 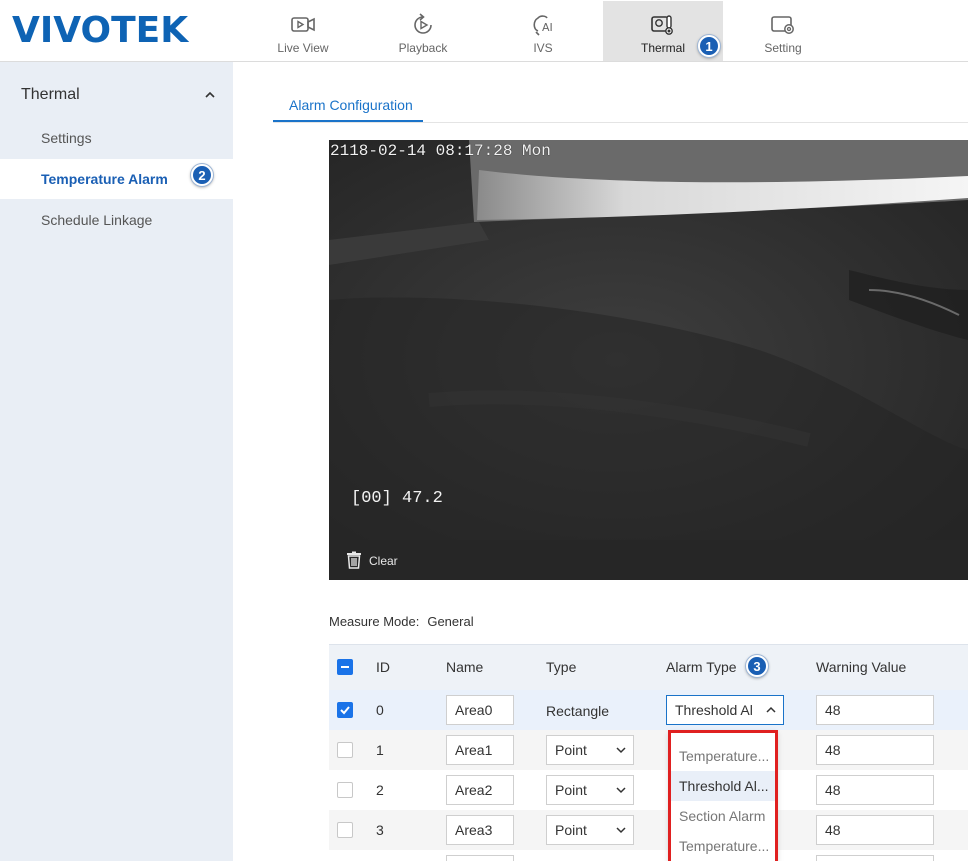 What do you see at coordinates (440, 151) in the screenshot?
I see `video-timestamp: 2118-02-14 08:17:28 Mon` at bounding box center [440, 151].